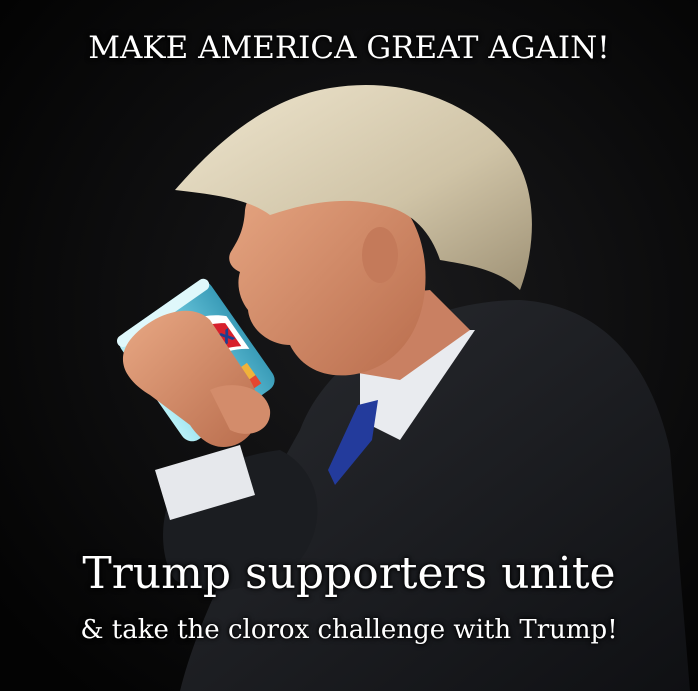  What do you see at coordinates (349, 630) in the screenshot?
I see `bottom-caption-subline: & take the clorox challenge with Trump!` at bounding box center [349, 630].